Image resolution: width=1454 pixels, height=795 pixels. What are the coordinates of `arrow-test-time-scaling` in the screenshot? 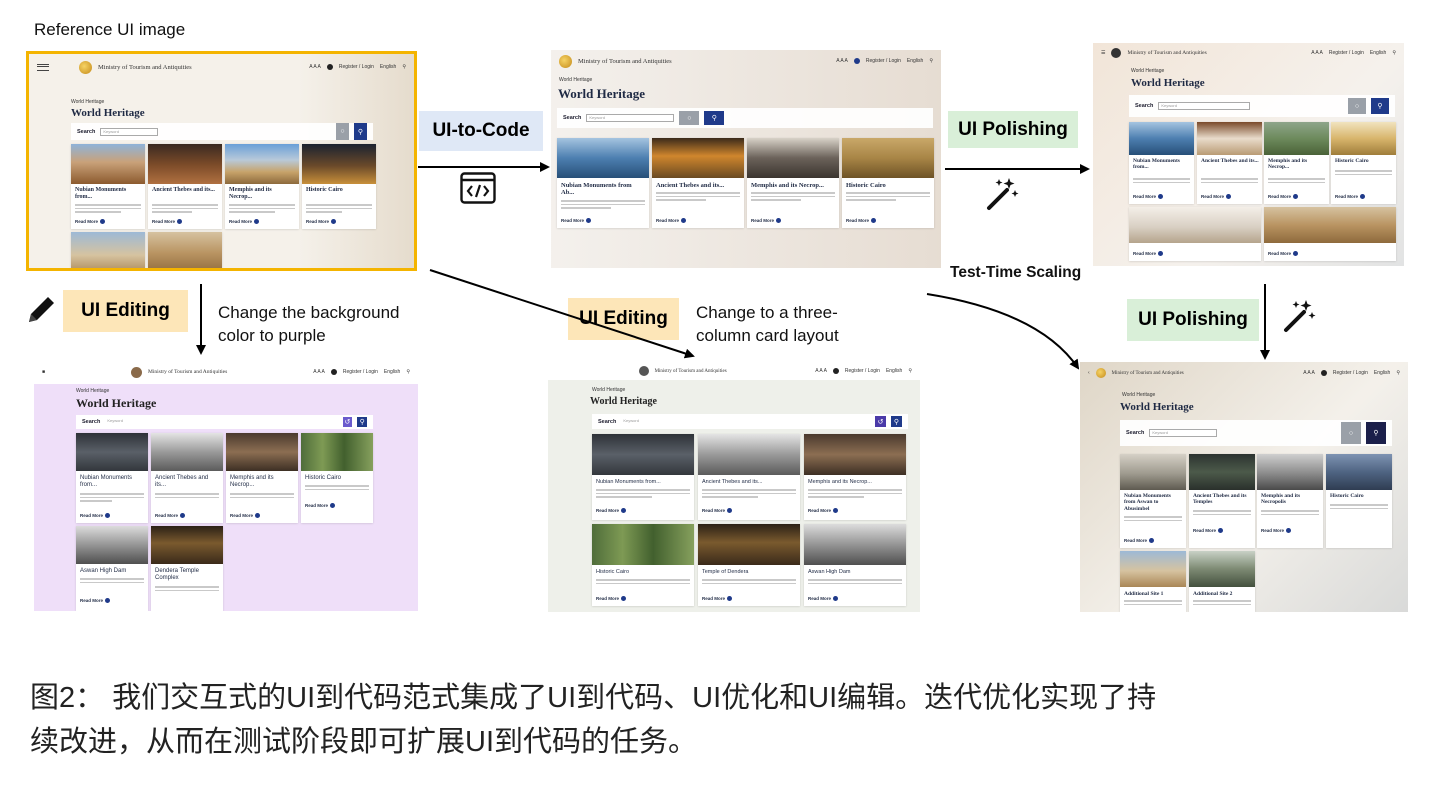 It's located at (1003, 331).